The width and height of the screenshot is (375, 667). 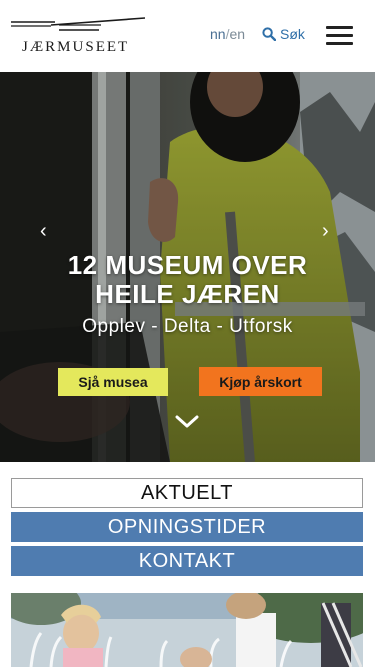 I want to click on site-header: JÆRMUSEET nn/en Søk, so click(x=187, y=36).